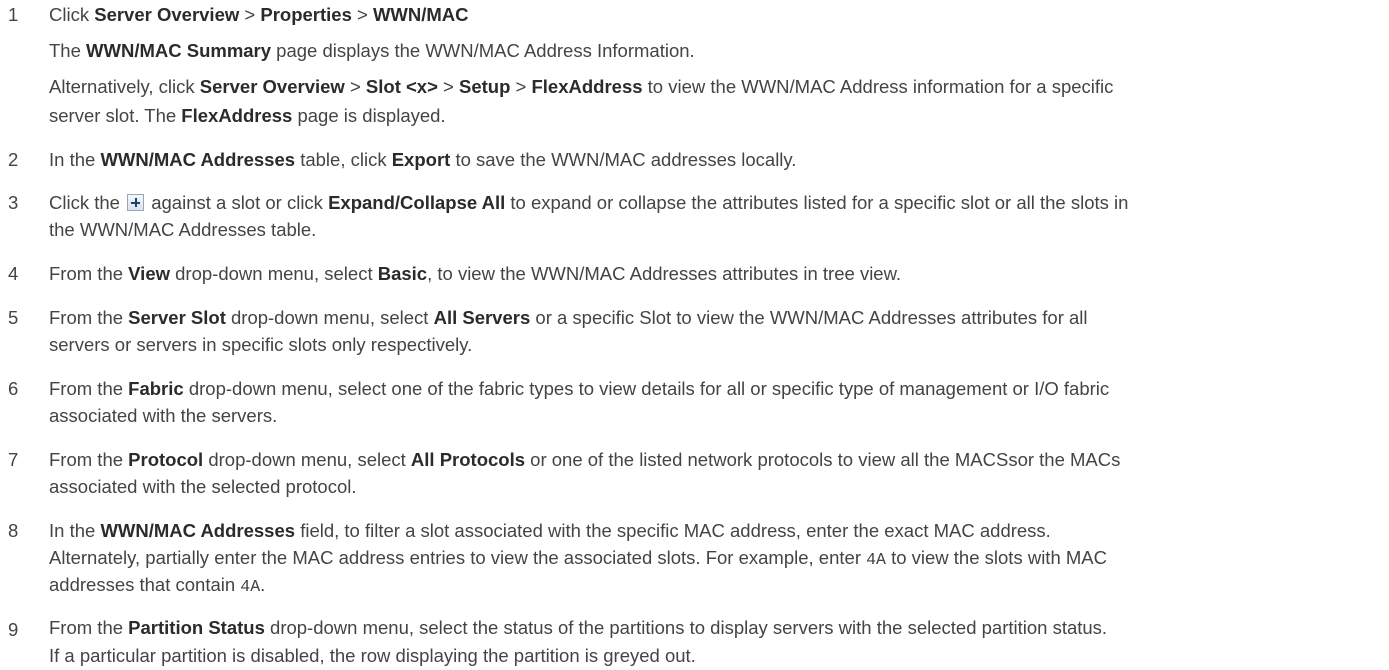 This screenshot has width=1389, height=670. What do you see at coordinates (996, 557) in the screenshot?
I see `text-run: to view the slots with MAC` at bounding box center [996, 557].